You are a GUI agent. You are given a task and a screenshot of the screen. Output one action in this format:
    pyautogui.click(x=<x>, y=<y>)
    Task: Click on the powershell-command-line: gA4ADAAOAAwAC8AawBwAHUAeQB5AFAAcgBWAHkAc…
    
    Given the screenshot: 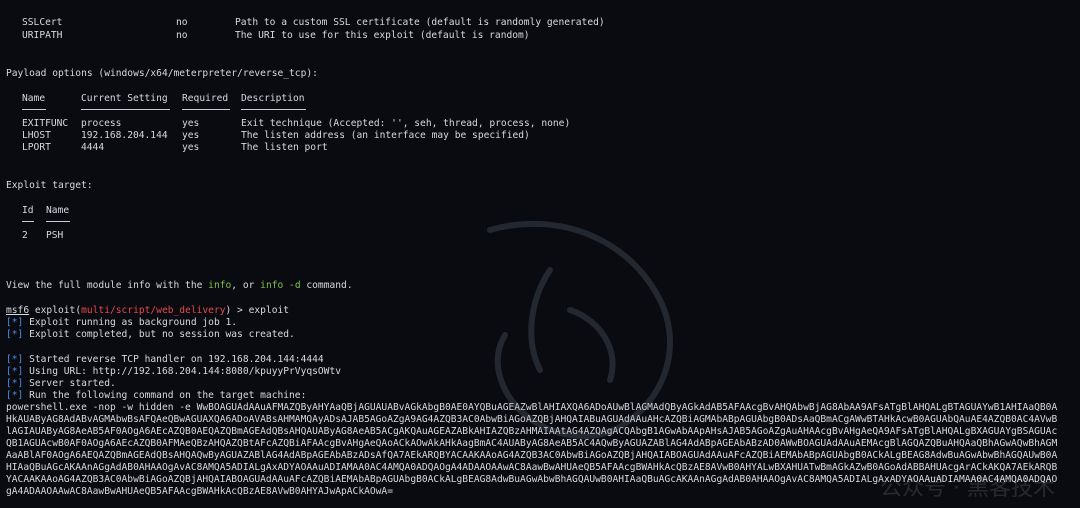 What is the action you would take?
    pyautogui.click(x=199, y=491)
    